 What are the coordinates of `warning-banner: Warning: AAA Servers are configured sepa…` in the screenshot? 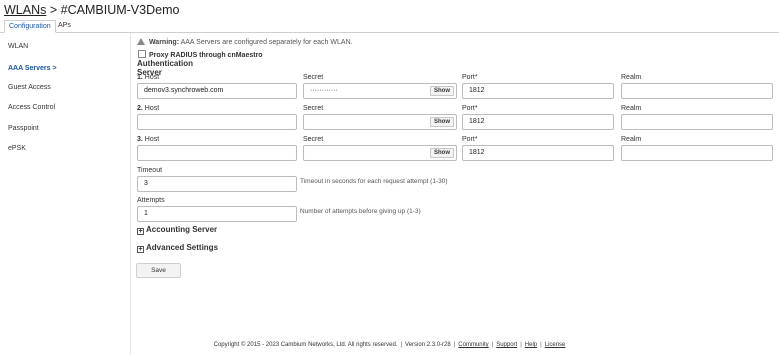 It's located at (245, 42).